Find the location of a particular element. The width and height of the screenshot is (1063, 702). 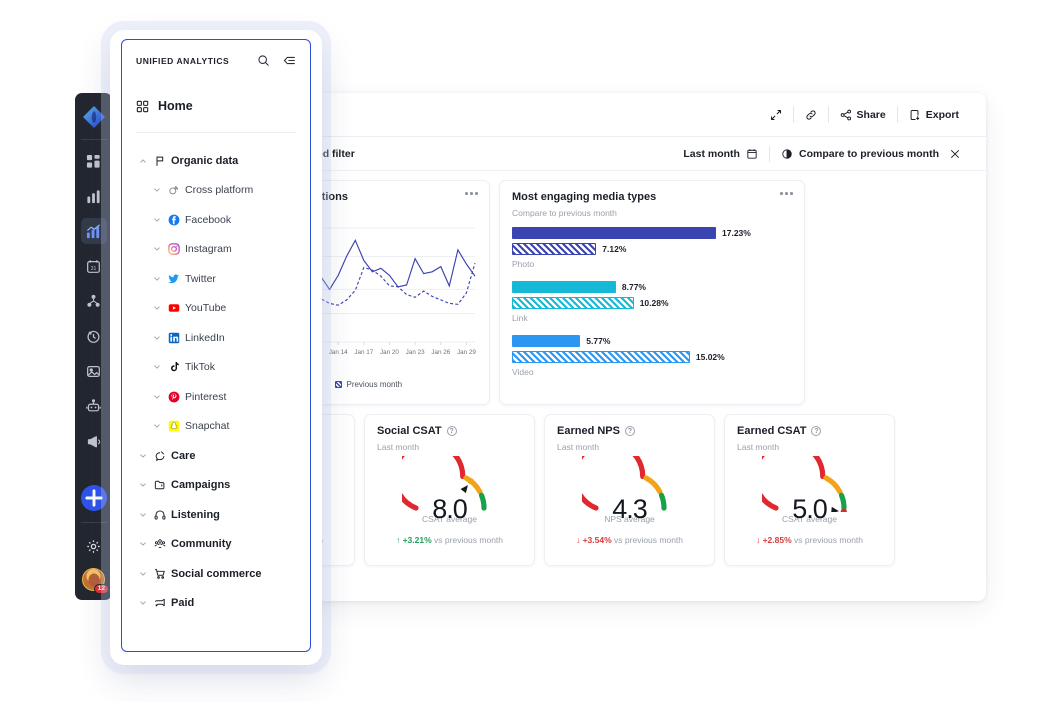

svg-text: Jan 29 is located at coordinates (466, 352).